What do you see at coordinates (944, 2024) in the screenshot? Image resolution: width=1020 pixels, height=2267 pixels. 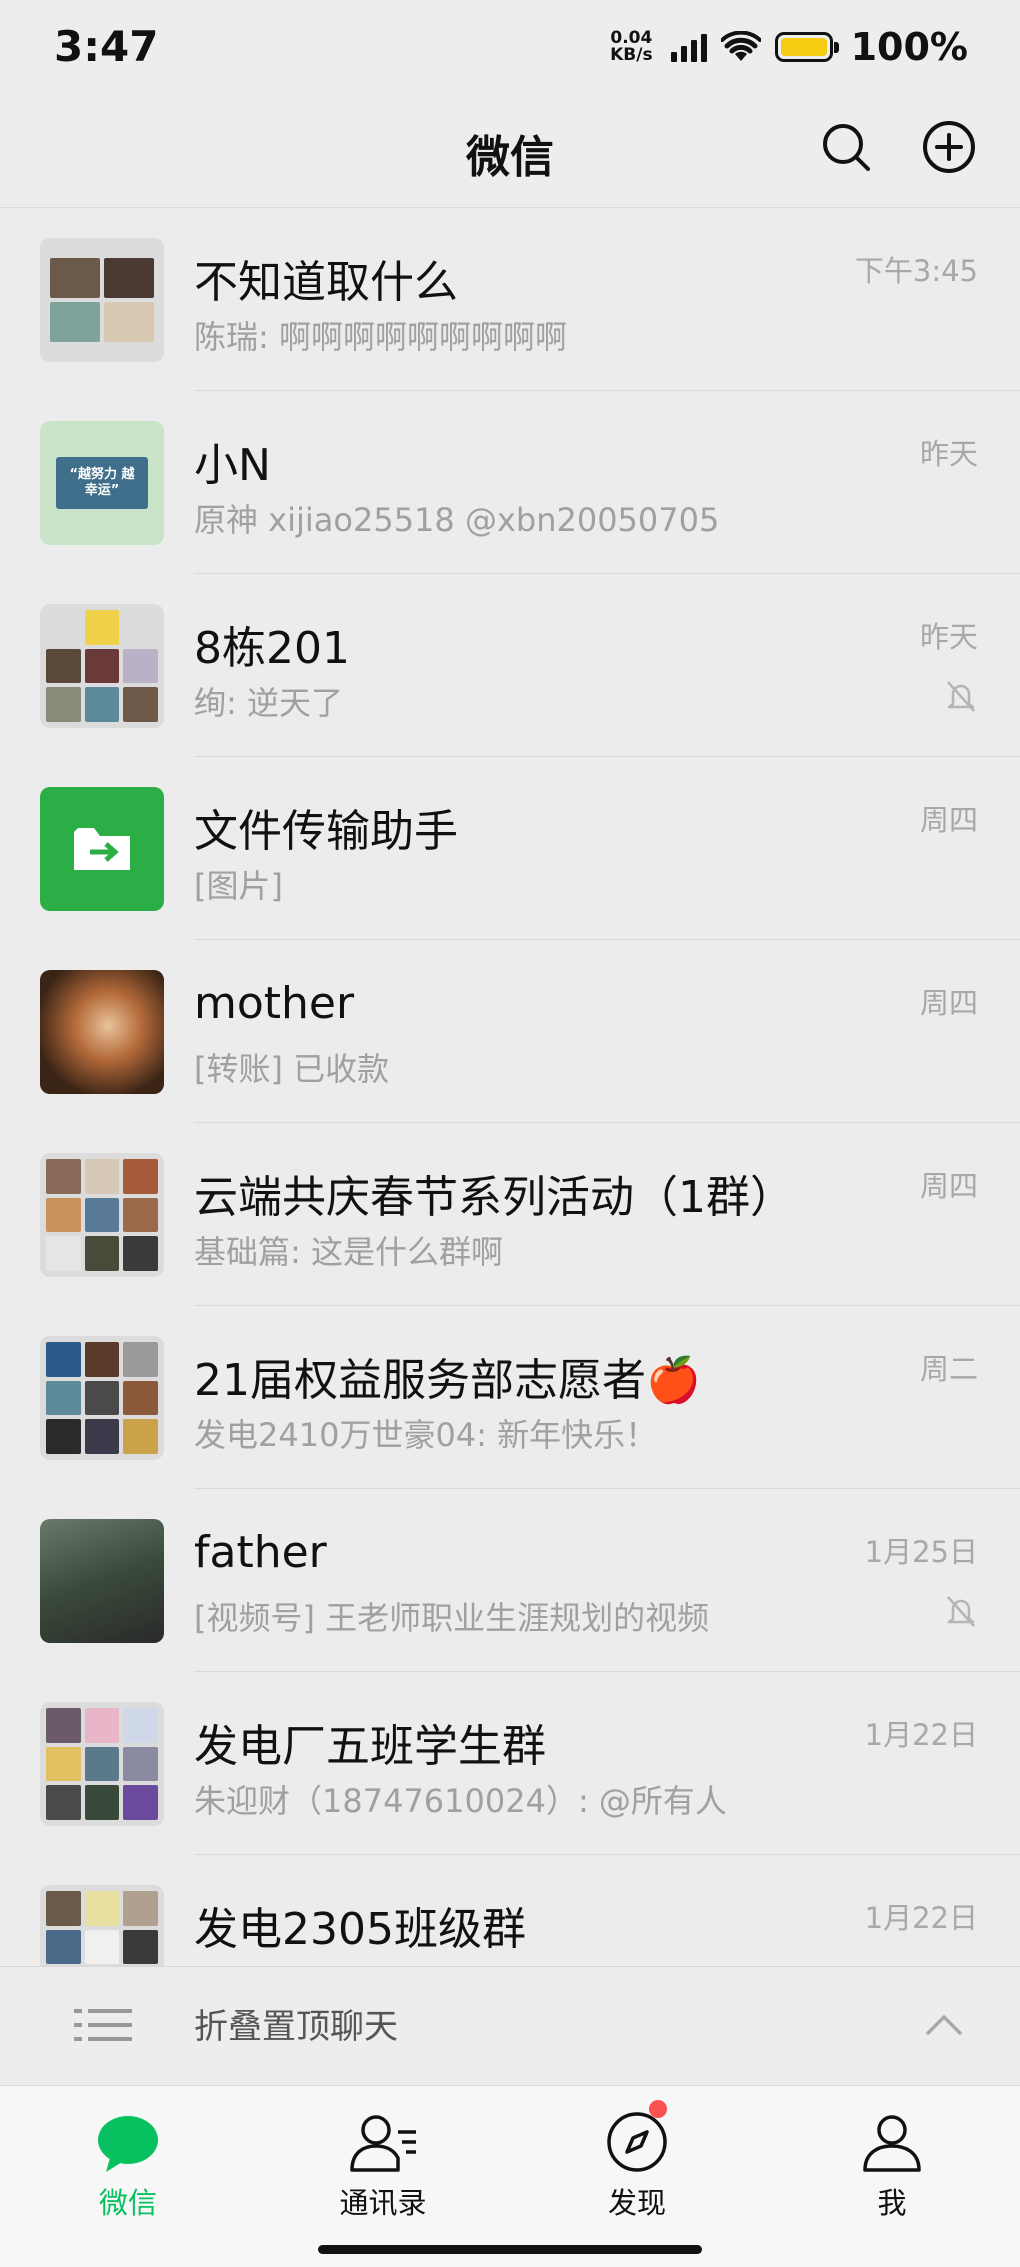 I see `chevron-up-icon` at bounding box center [944, 2024].